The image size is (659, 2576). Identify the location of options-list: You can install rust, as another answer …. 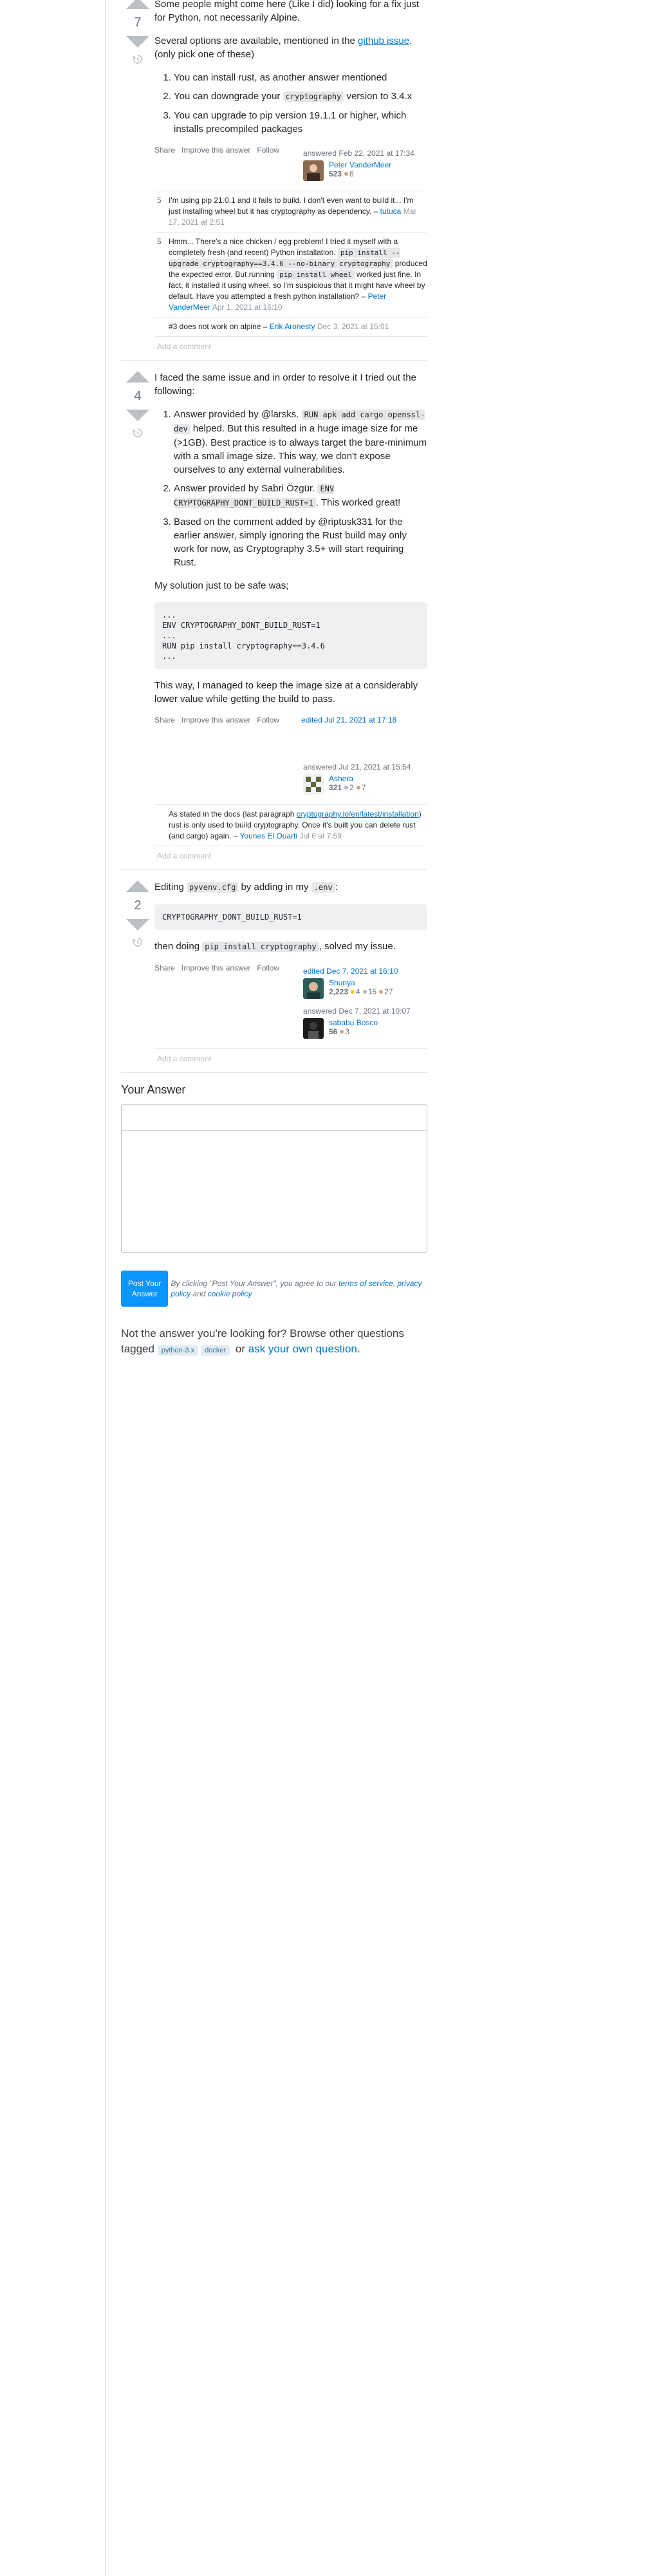
(300, 104).